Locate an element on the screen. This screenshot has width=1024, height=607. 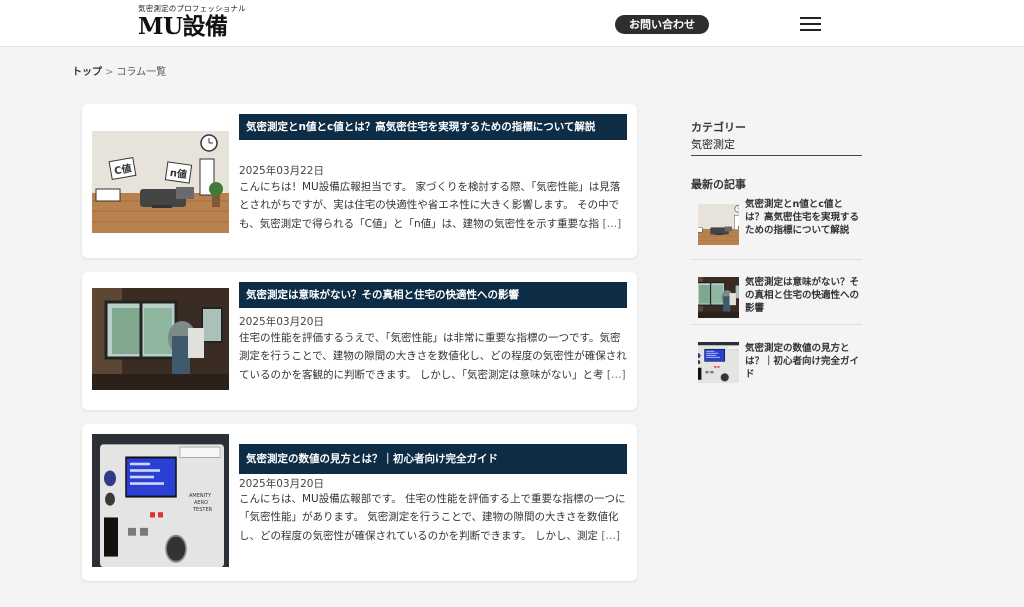
breadcrumb-current: コラム一覧 is located at coordinates (141, 72).